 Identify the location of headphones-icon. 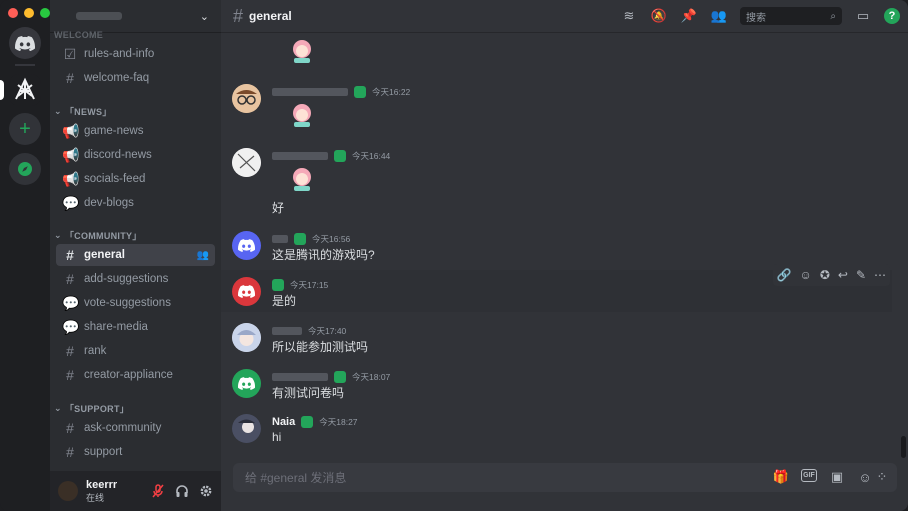
(182, 491).